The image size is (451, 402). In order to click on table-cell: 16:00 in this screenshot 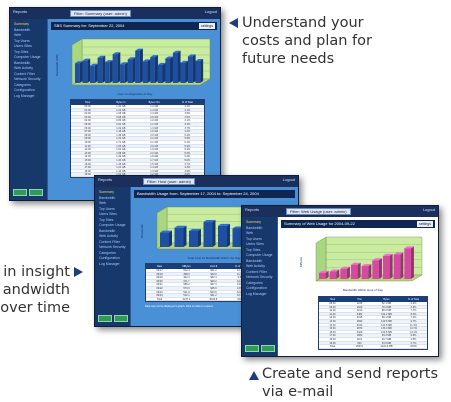, I will do `click(332, 332)`.